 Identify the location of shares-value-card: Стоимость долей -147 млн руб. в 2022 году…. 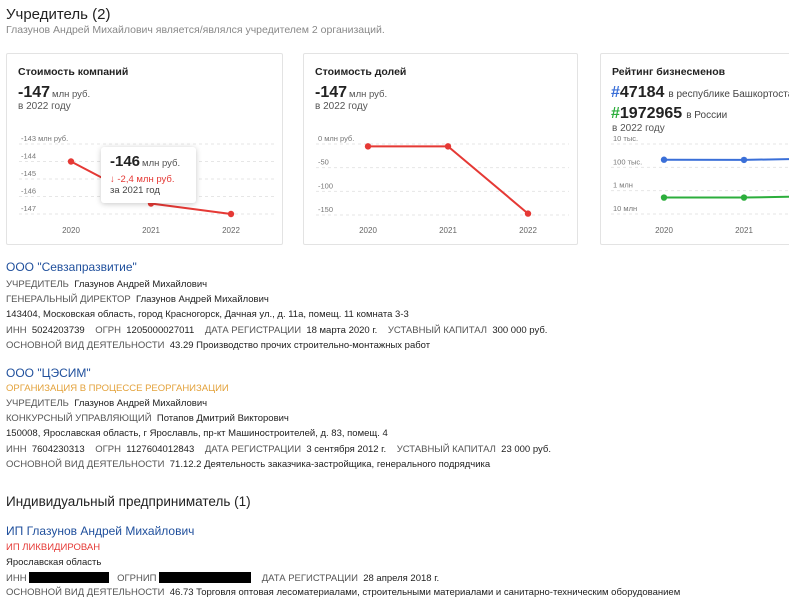
(440, 149).